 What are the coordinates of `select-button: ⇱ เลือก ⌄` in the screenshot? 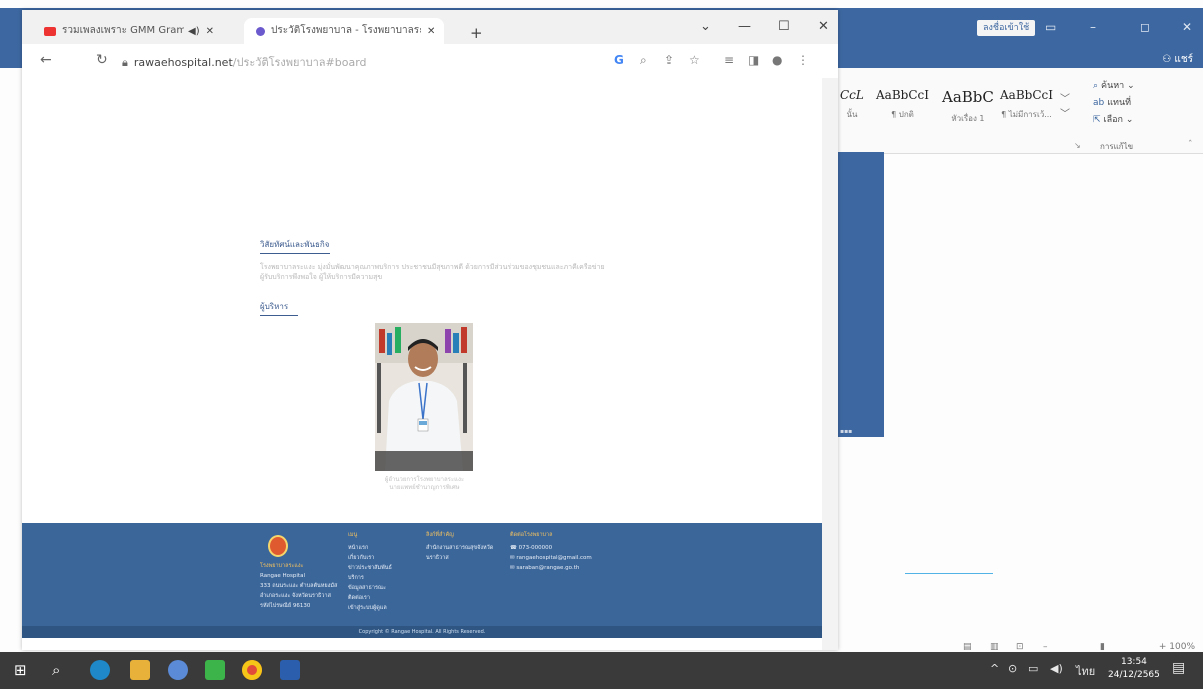 It's located at (1114, 120).